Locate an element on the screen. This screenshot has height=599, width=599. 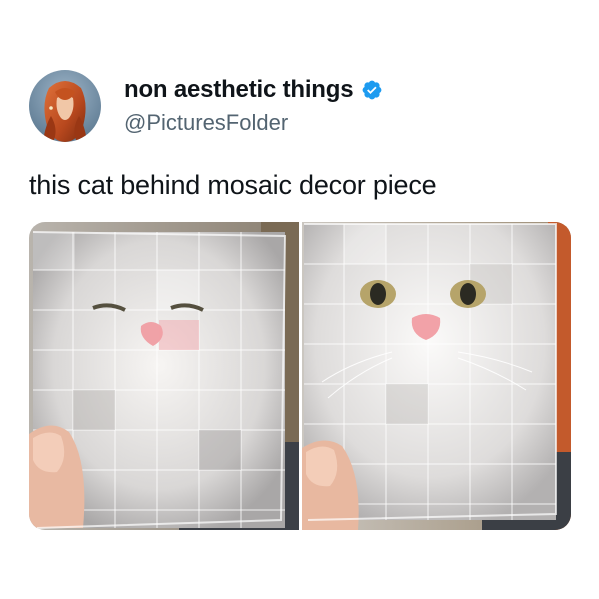
avatar-image is located at coordinates (65, 106).